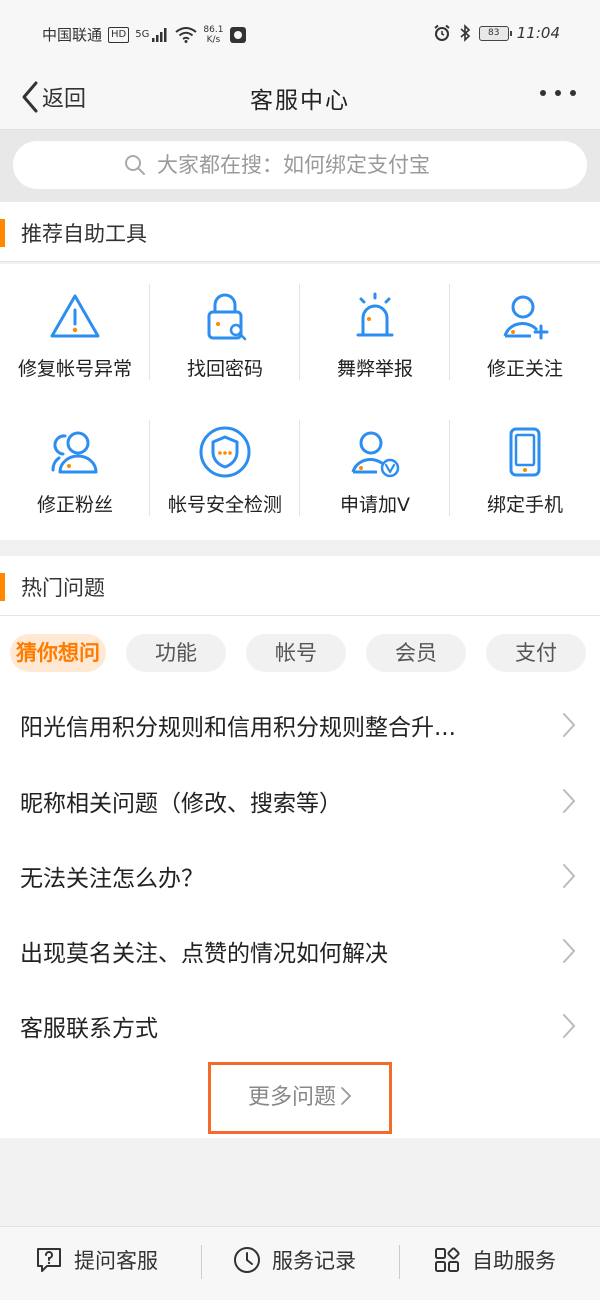 The image size is (600, 1300). I want to click on tool-apply-verified: 申请加V, so click(375, 479).